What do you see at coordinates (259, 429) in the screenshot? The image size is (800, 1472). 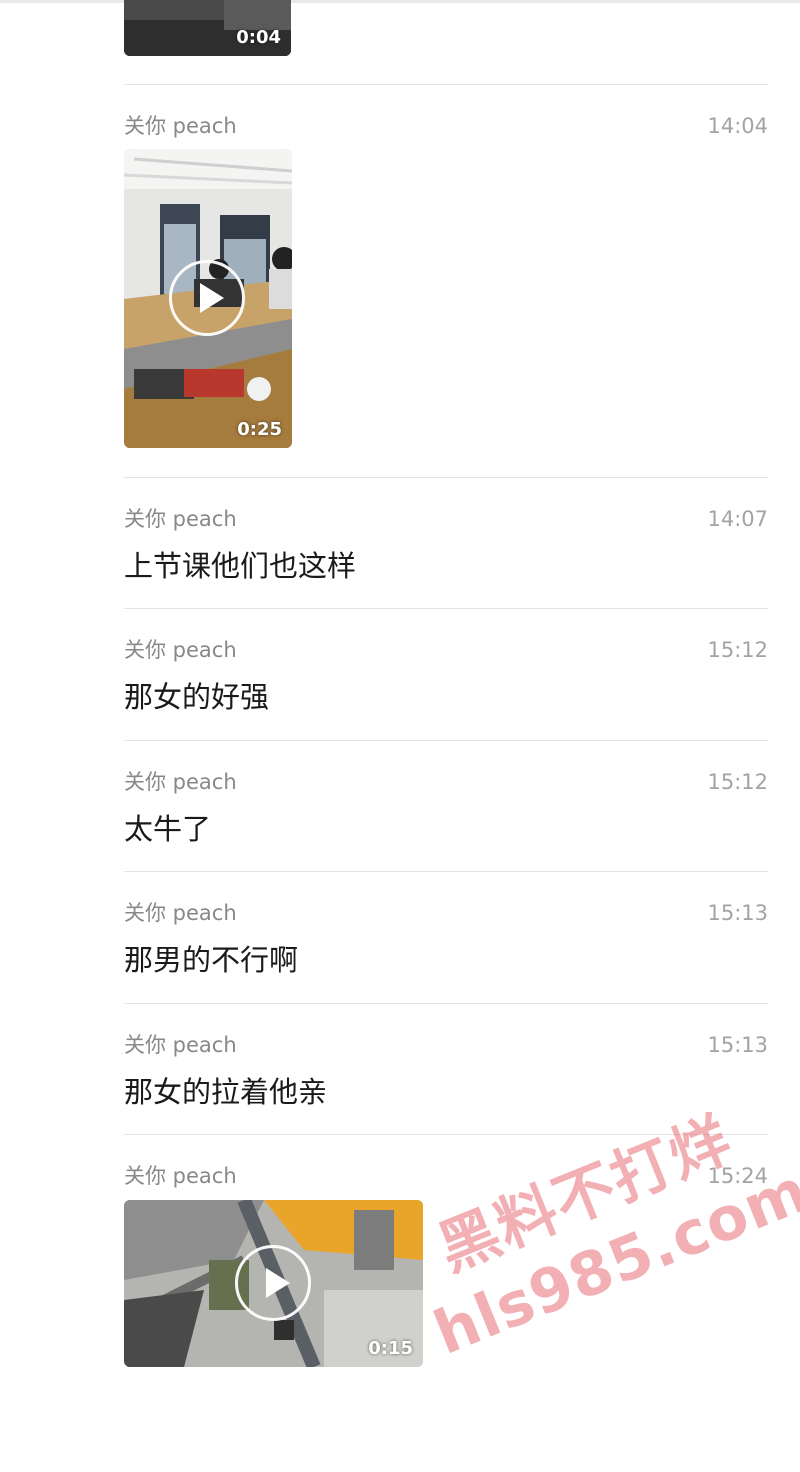 I see `video-duration: 0:25` at bounding box center [259, 429].